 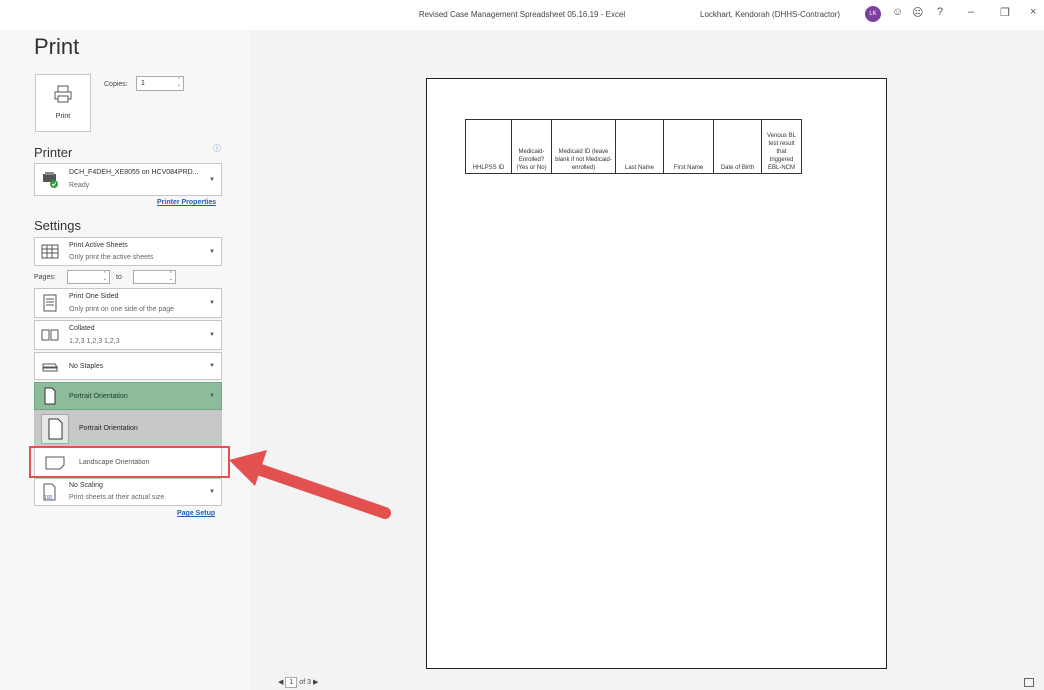 What do you see at coordinates (310, 484) in the screenshot?
I see `red-arrow-annotation` at bounding box center [310, 484].